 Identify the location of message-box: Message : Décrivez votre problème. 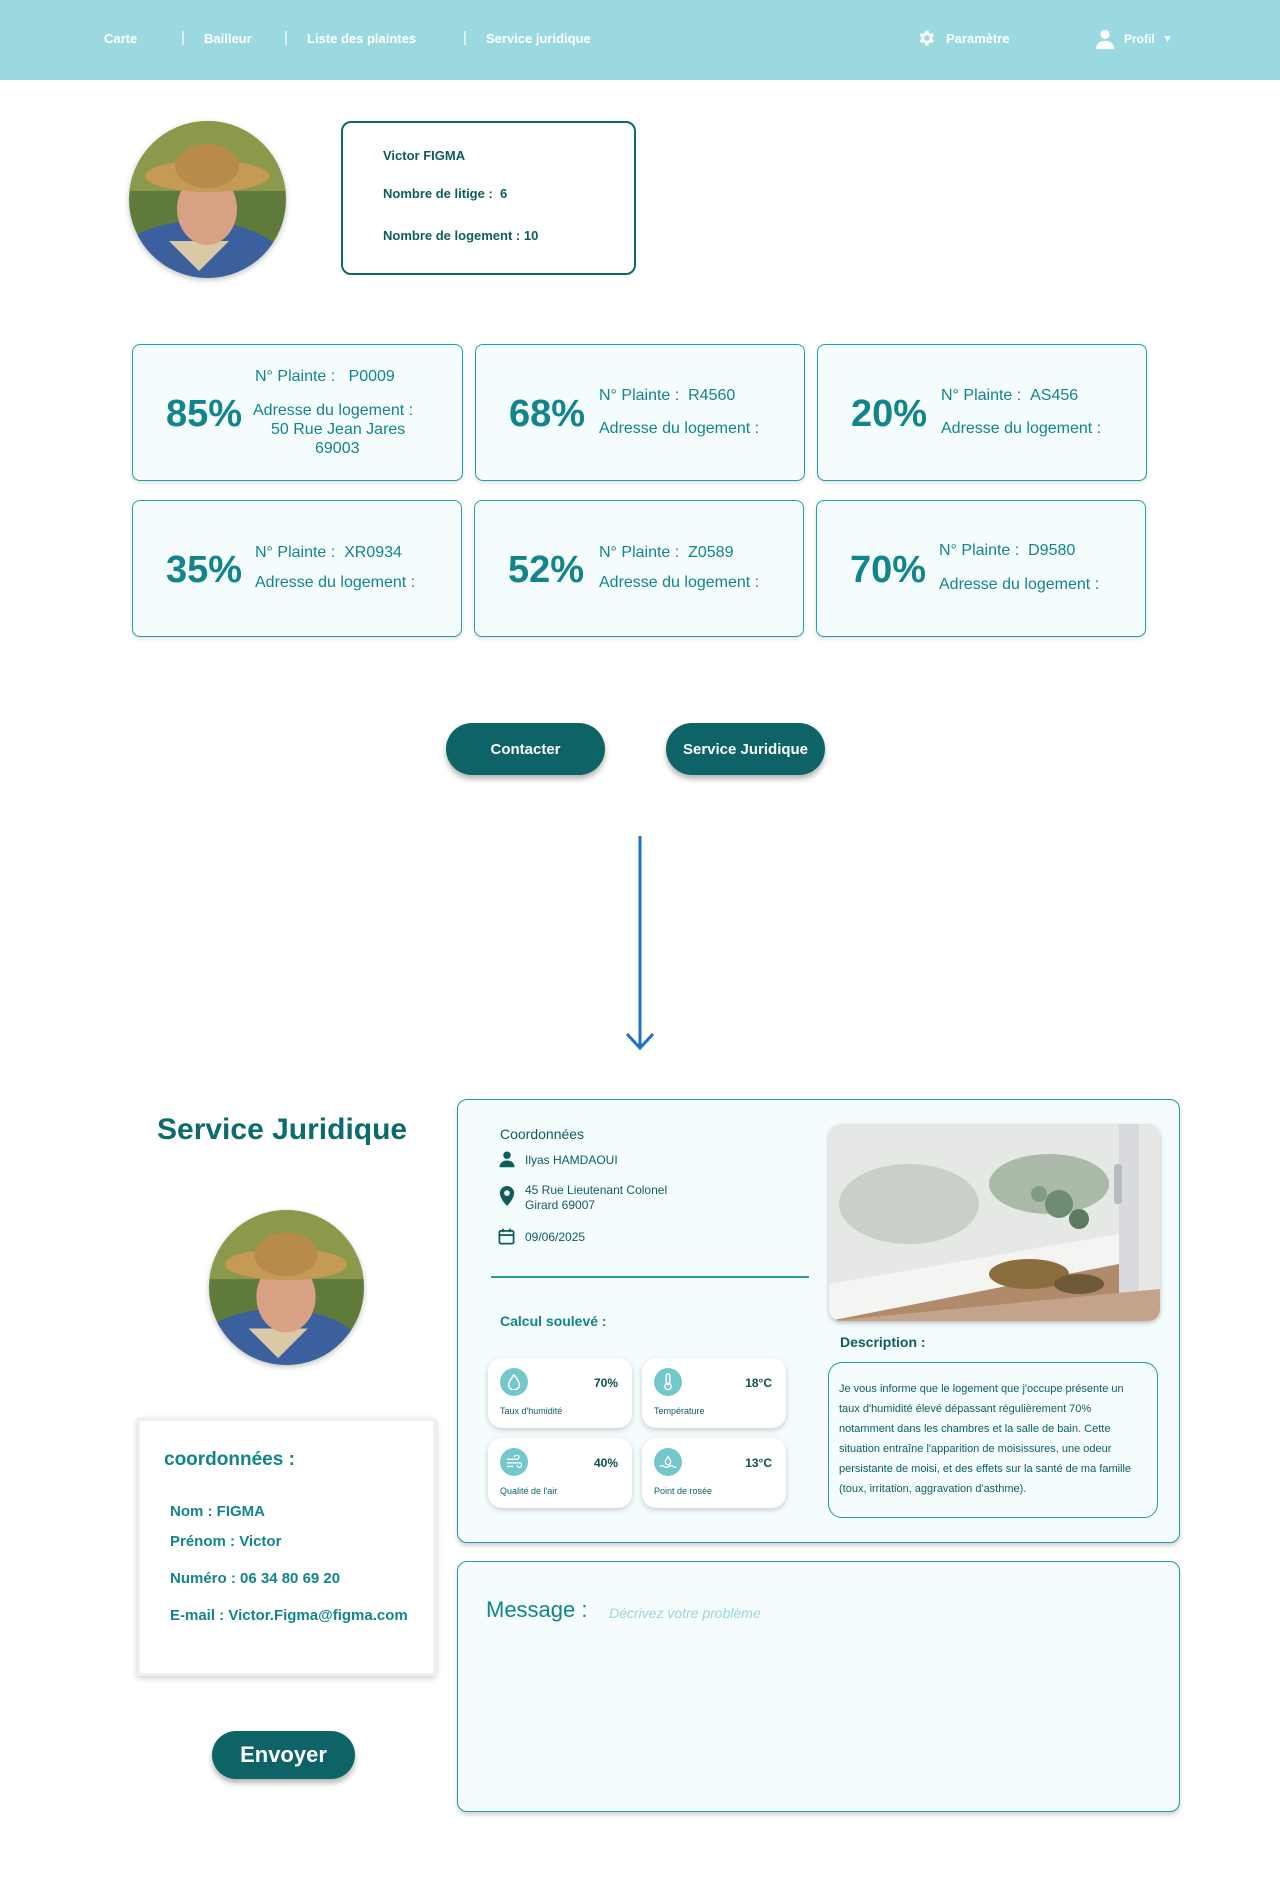
(818, 1686).